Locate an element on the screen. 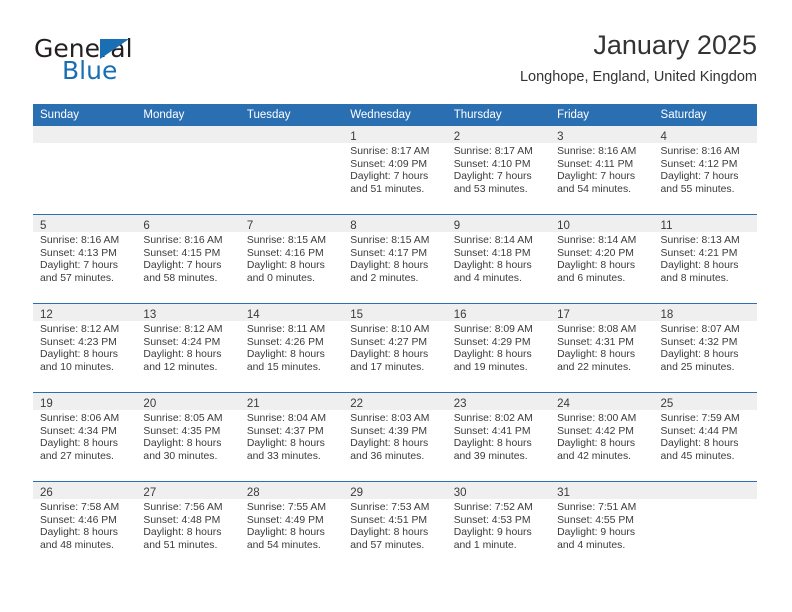 The height and width of the screenshot is (612, 792). day-number: 13 is located at coordinates (150, 315).